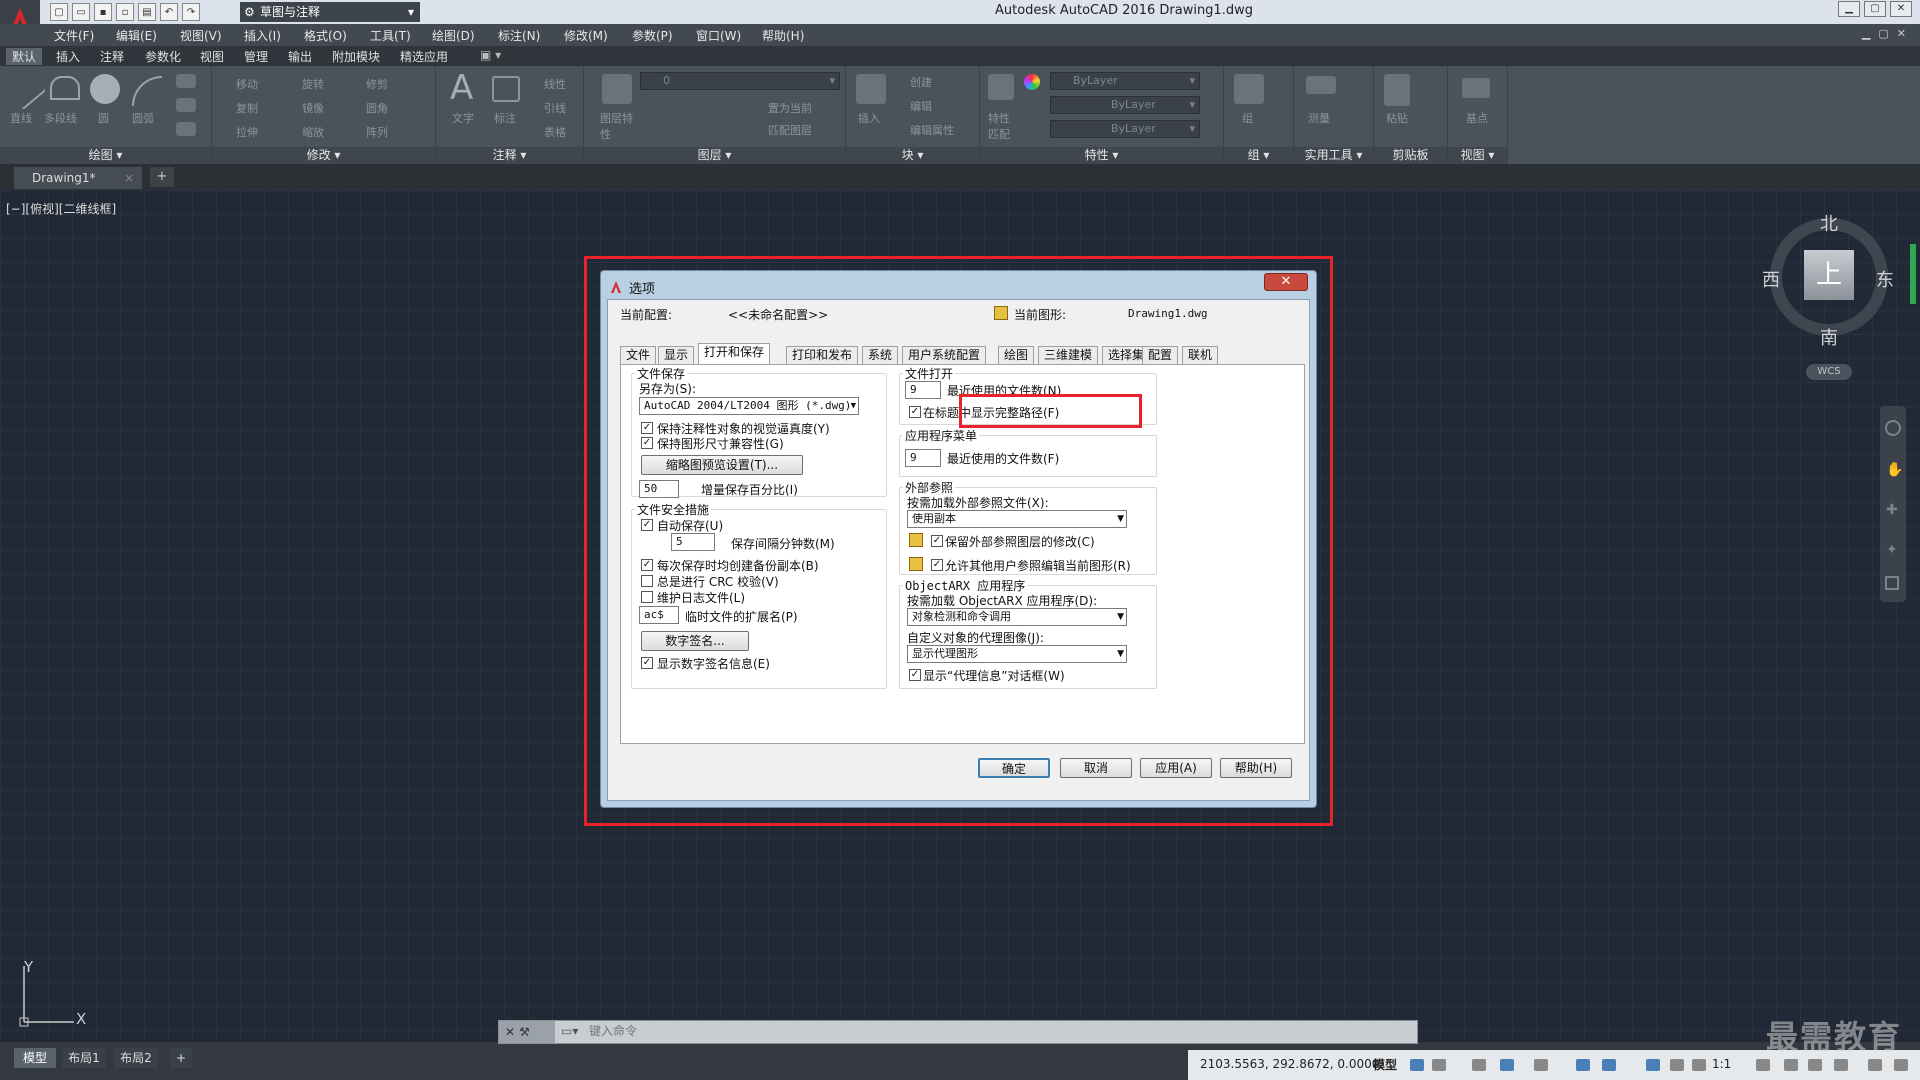 The image size is (1920, 1080). Describe the element at coordinates (59, 12) in the screenshot. I see `new-icon: ▢` at that location.